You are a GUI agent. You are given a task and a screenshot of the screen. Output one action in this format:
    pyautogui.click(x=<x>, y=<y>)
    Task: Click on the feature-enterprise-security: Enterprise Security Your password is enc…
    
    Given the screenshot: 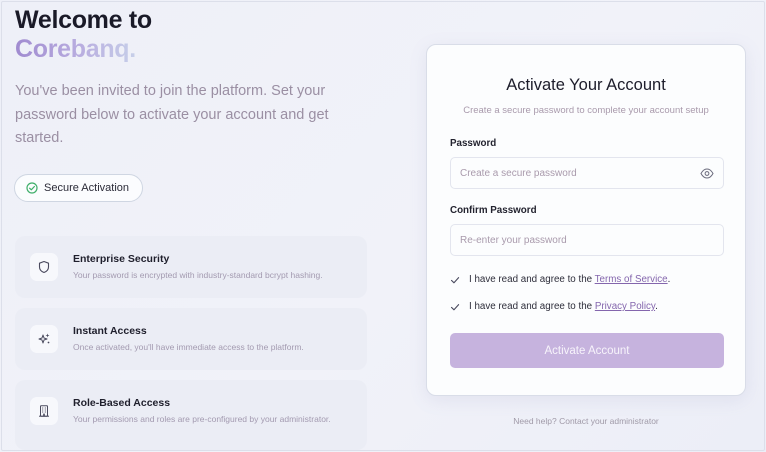 What is the action you would take?
    pyautogui.click(x=191, y=267)
    